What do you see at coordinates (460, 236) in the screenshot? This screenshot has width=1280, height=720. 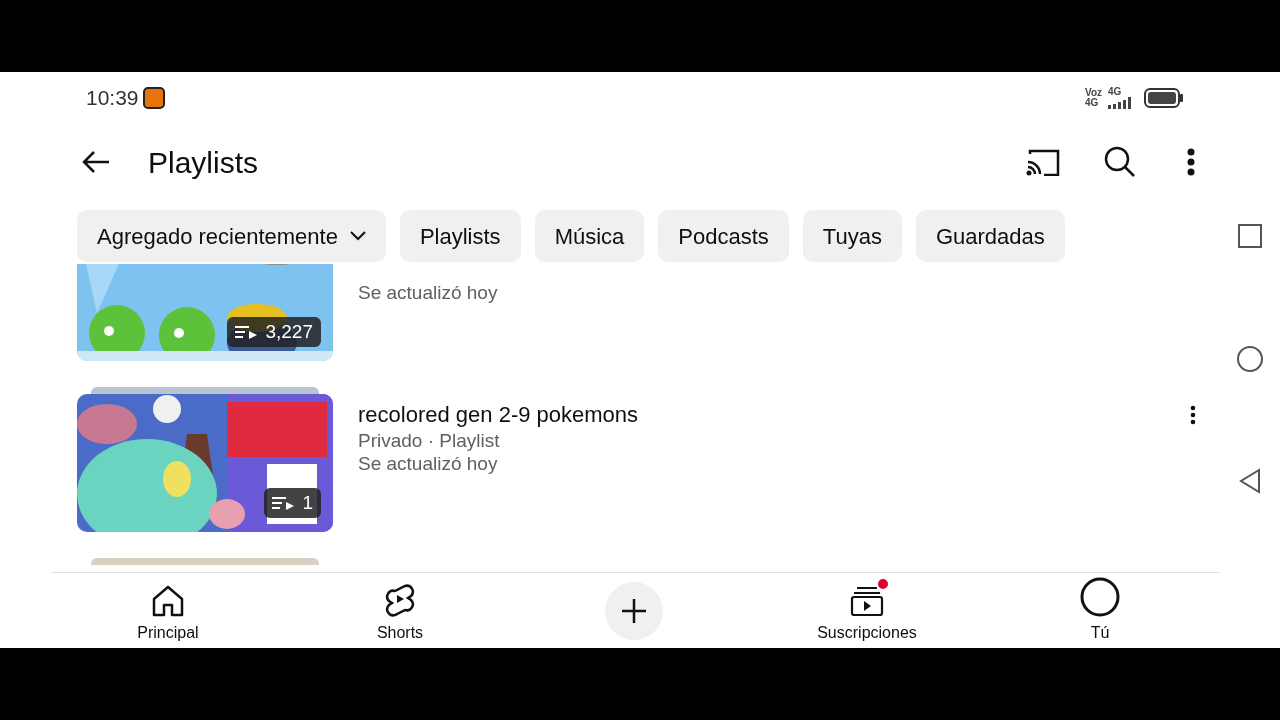 I see `filter-chip: Playlists` at bounding box center [460, 236].